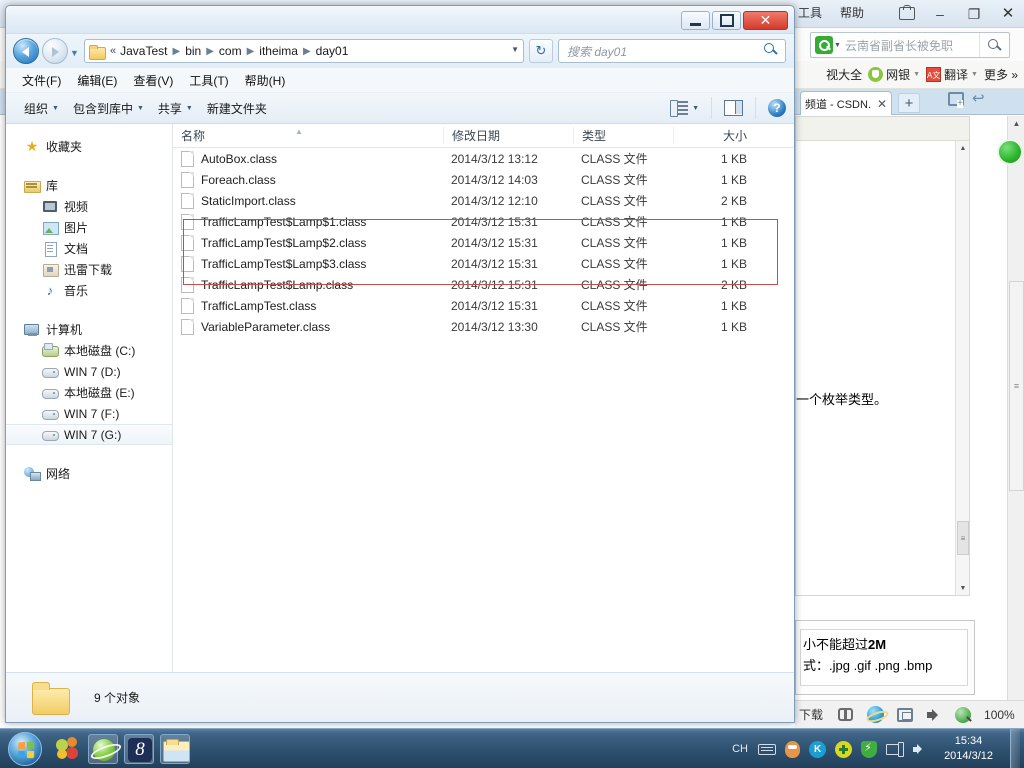 The image size is (1024, 768). What do you see at coordinates (308, 263) in the screenshot?
I see `file-name-cell: TrafficLampTest$Lamp$3.class` at bounding box center [308, 263].